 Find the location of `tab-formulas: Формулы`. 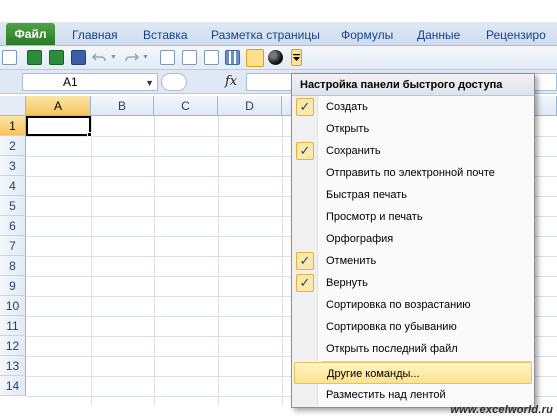

tab-formulas: Формулы is located at coordinates (367, 35).